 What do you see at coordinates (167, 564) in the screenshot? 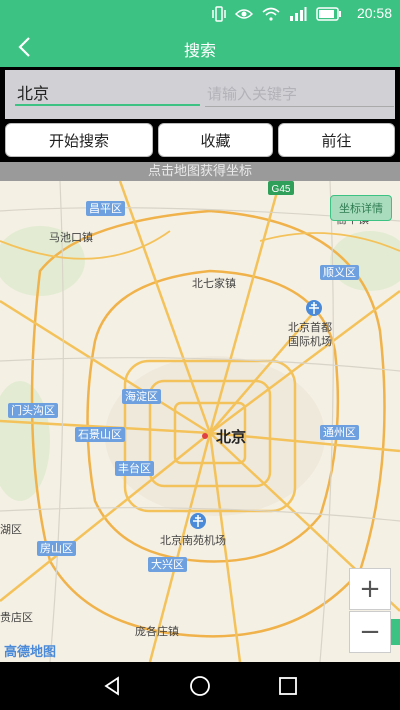
I see `district-label: 大兴区` at bounding box center [167, 564].